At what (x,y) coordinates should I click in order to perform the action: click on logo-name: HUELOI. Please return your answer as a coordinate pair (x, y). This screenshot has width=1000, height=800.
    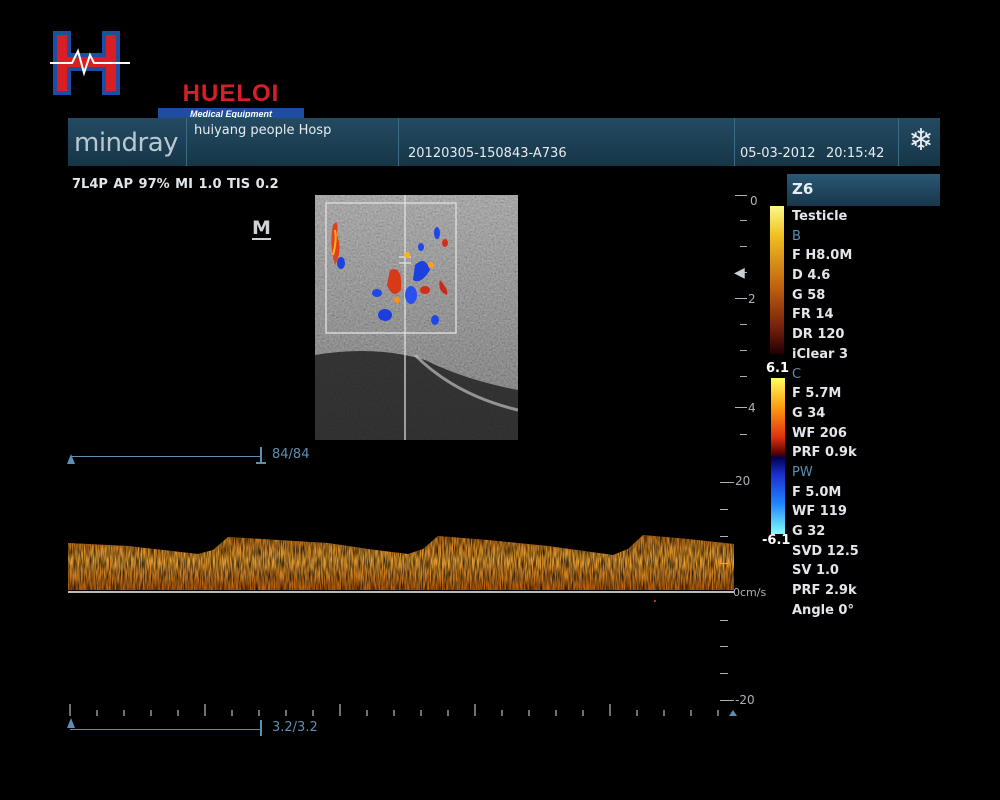
    Looking at the image, I should click on (231, 93).